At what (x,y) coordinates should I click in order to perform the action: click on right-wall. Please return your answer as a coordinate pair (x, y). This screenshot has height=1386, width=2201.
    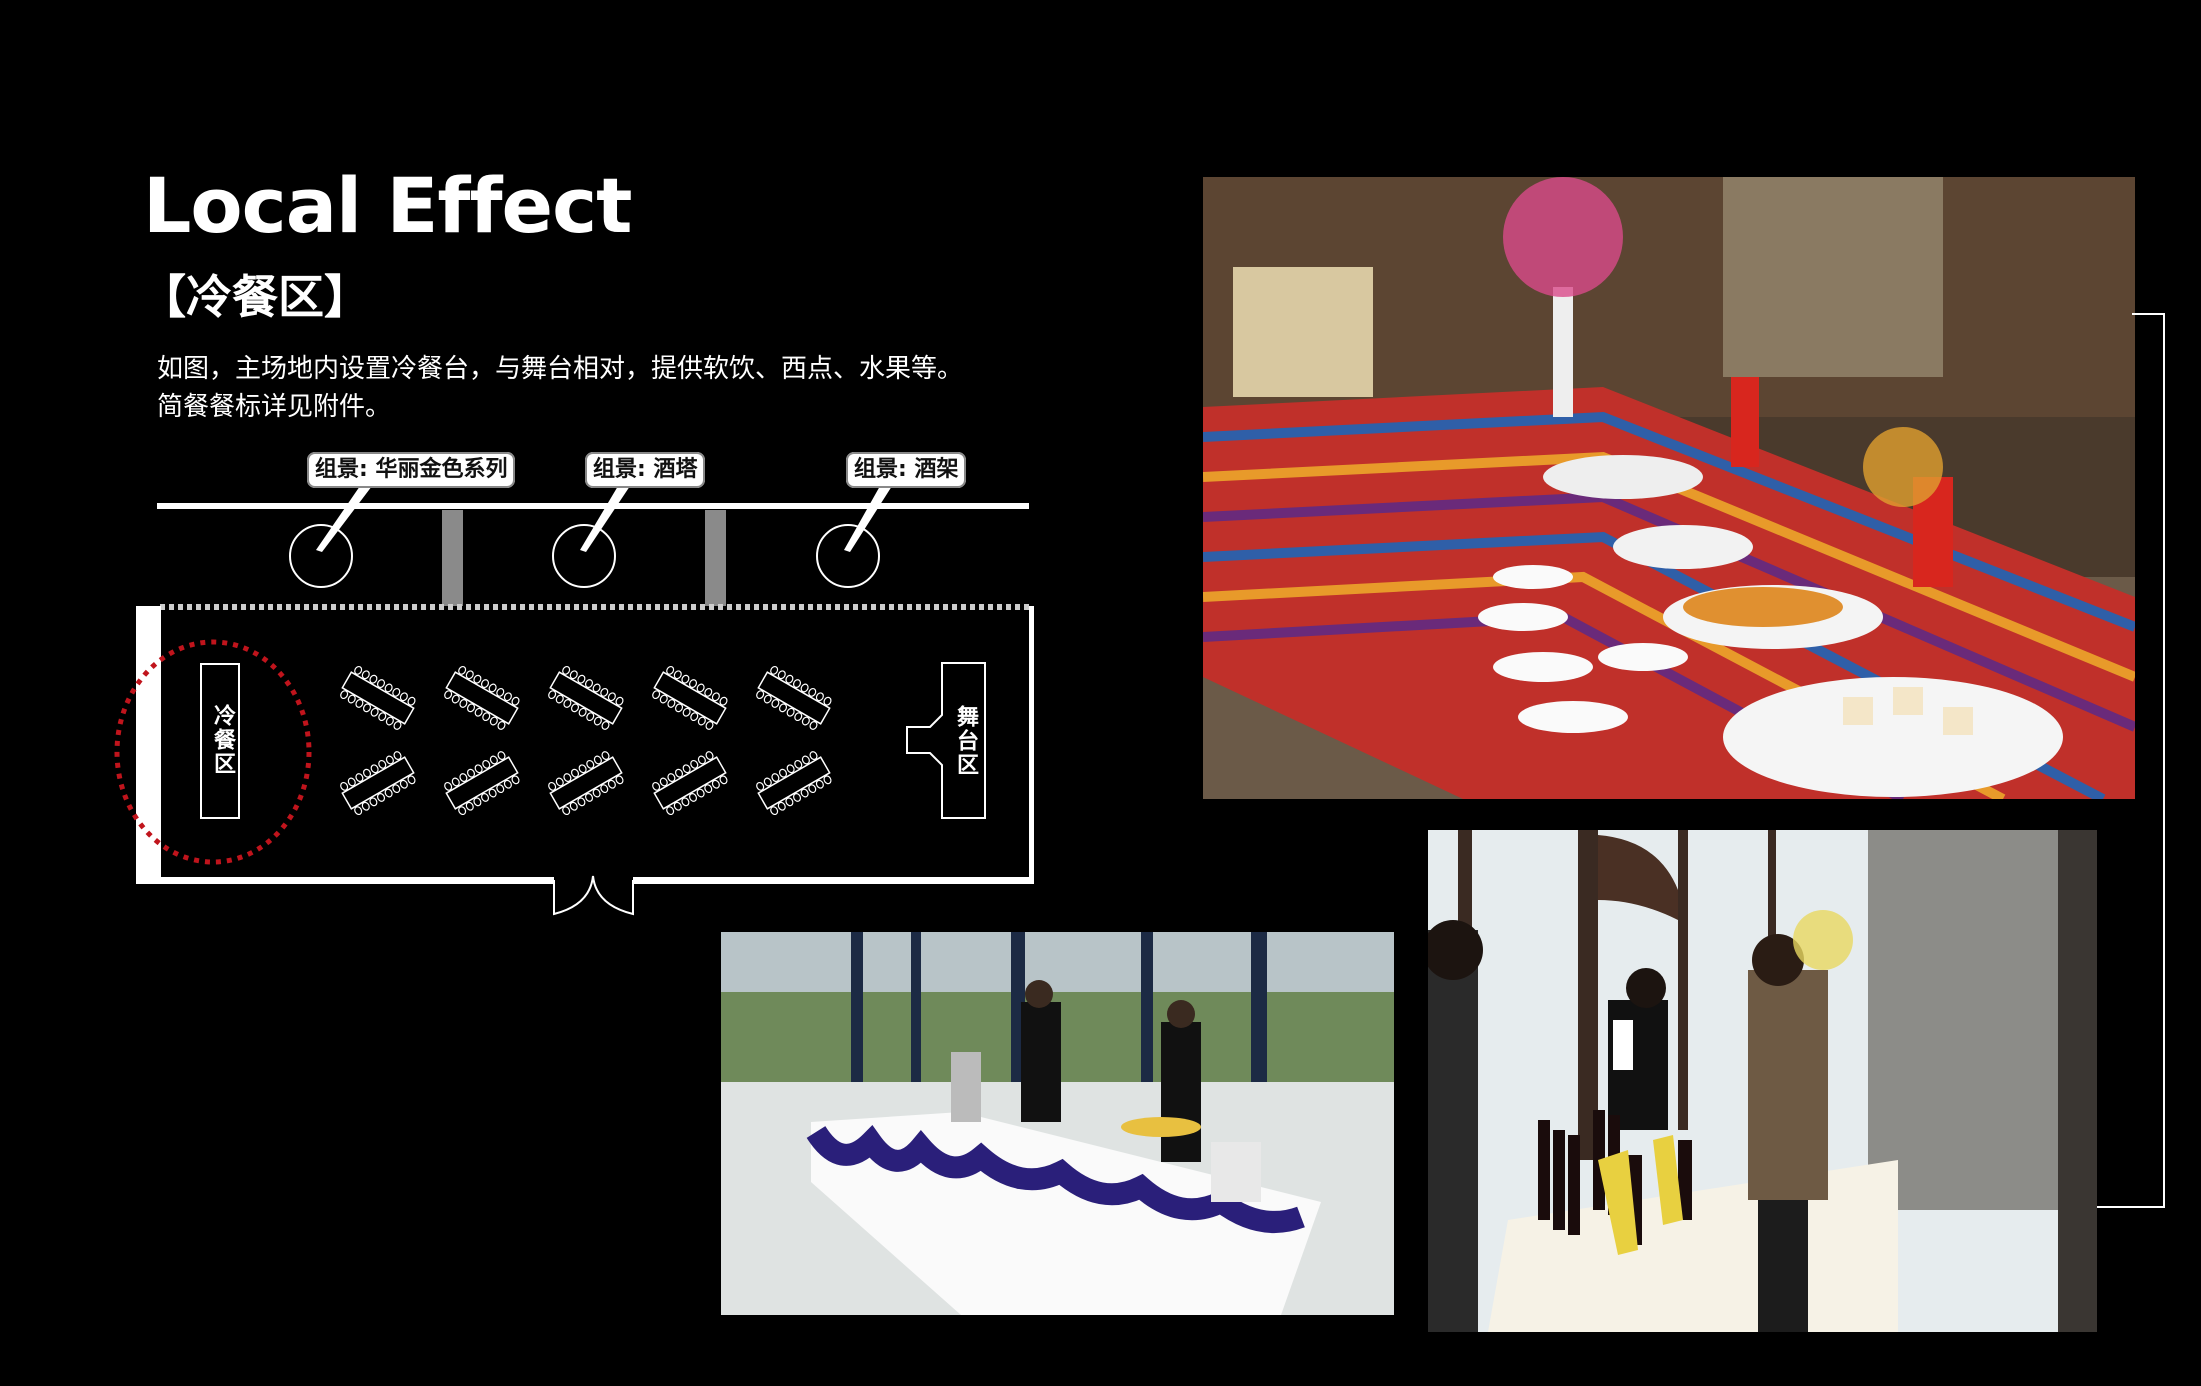
    Looking at the image, I should click on (1031, 745).